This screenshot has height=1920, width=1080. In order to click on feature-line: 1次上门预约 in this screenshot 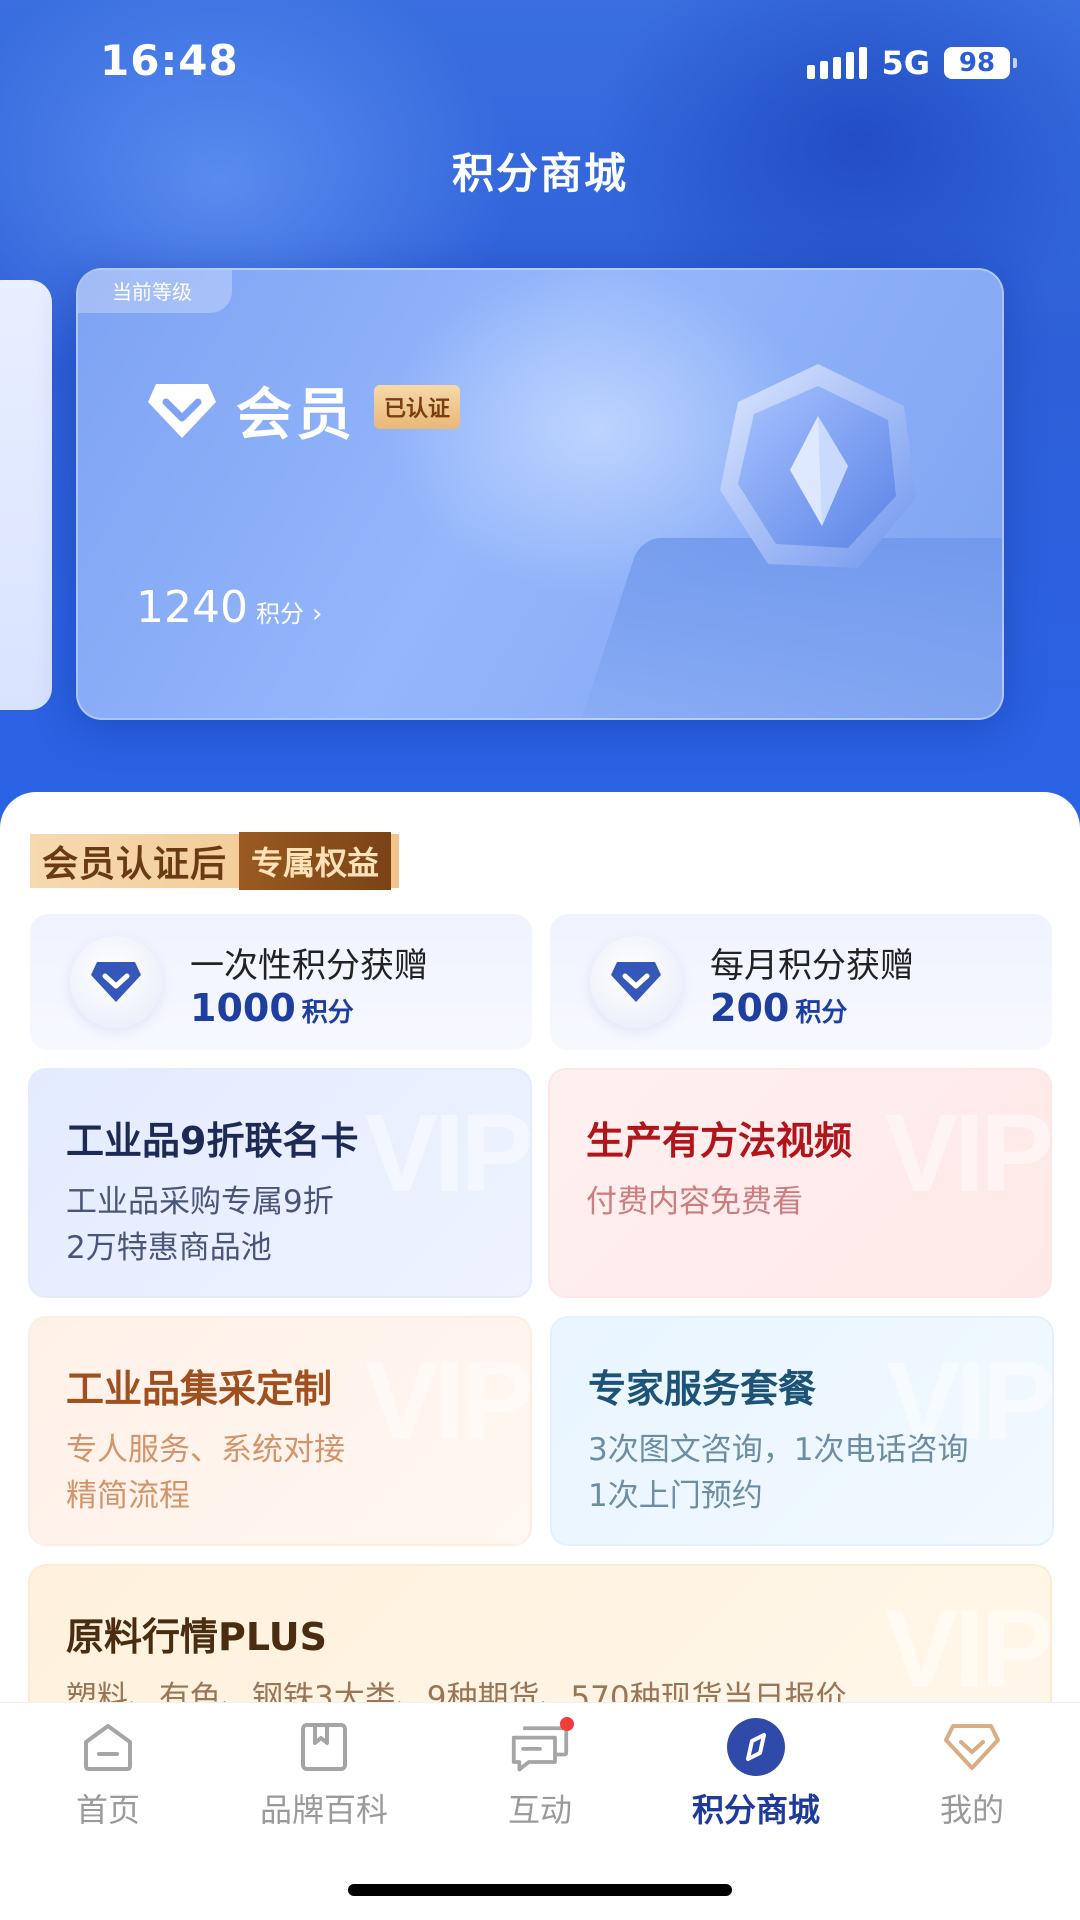, I will do `click(675, 1496)`.